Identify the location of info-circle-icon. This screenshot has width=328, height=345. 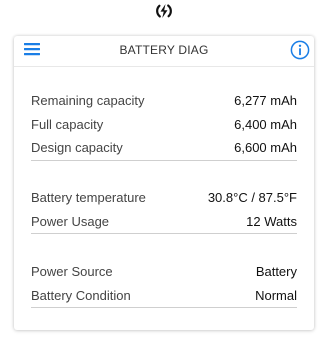
(300, 50).